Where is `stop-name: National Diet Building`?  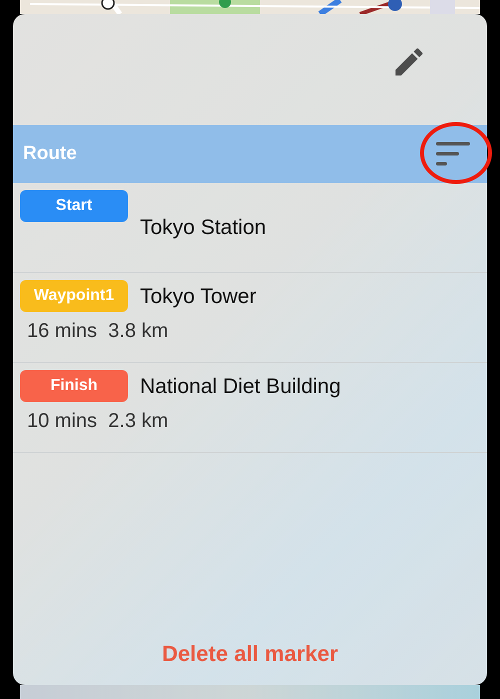 stop-name: National Diet Building is located at coordinates (240, 387).